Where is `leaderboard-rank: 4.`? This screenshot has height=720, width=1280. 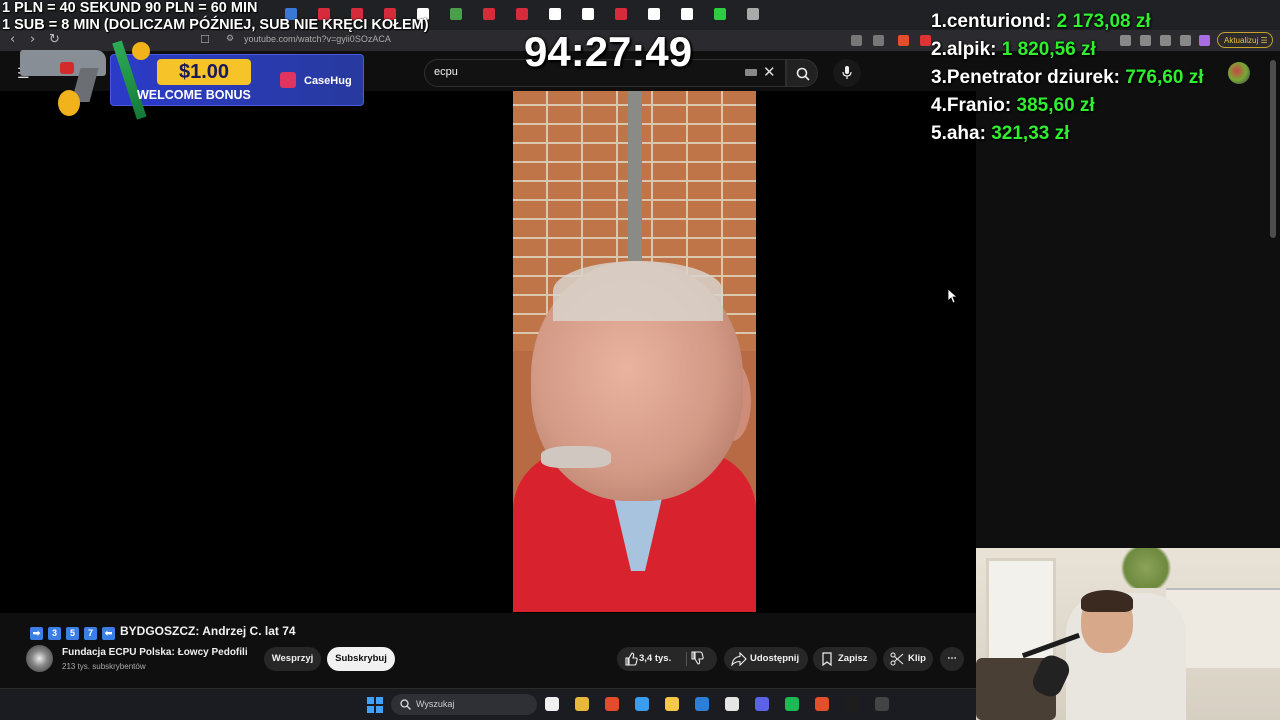 leaderboard-rank: 4. is located at coordinates (939, 105).